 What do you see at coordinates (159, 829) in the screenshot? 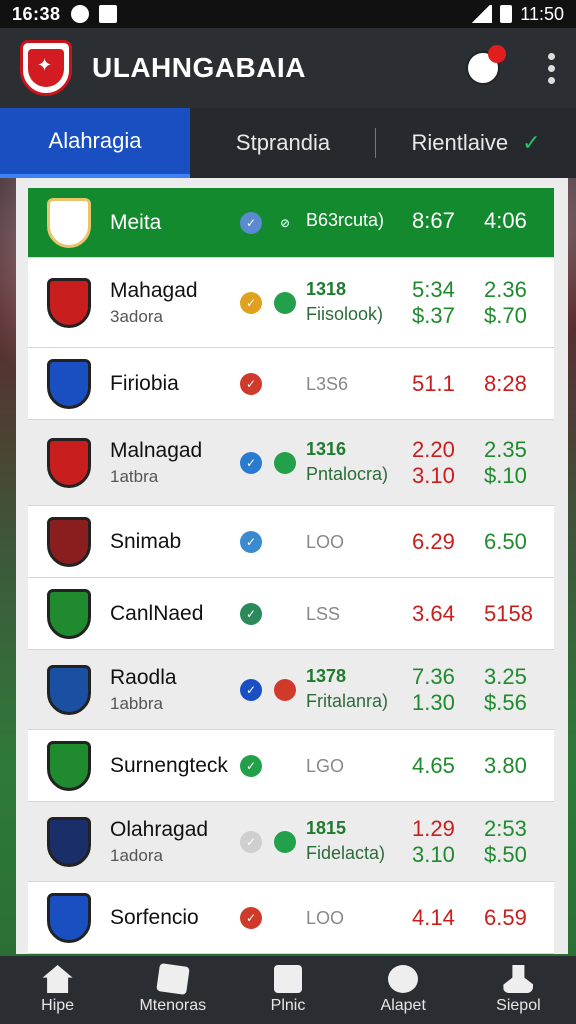
I see `team-name: Olahragad` at bounding box center [159, 829].